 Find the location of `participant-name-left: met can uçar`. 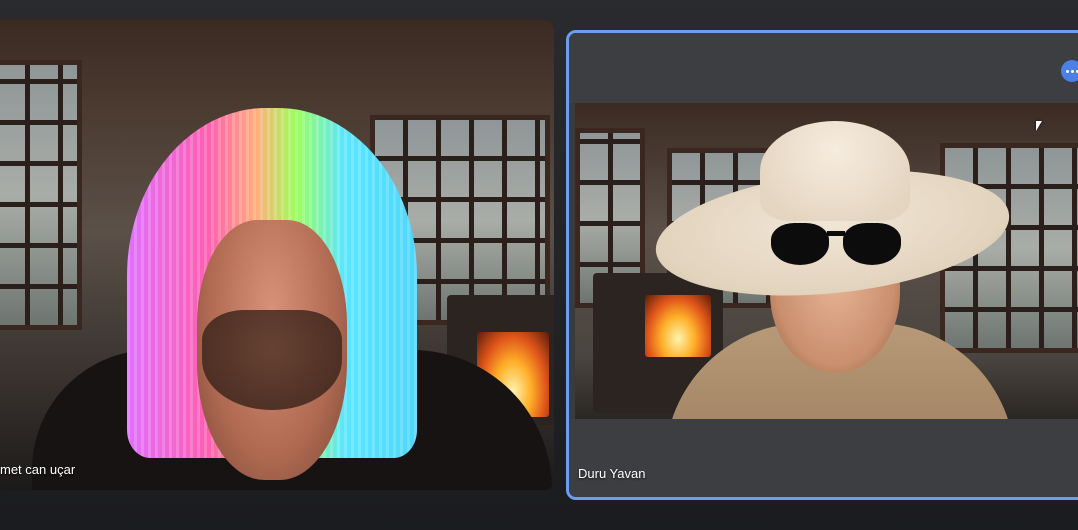

participant-name-left: met can uçar is located at coordinates (38, 469).